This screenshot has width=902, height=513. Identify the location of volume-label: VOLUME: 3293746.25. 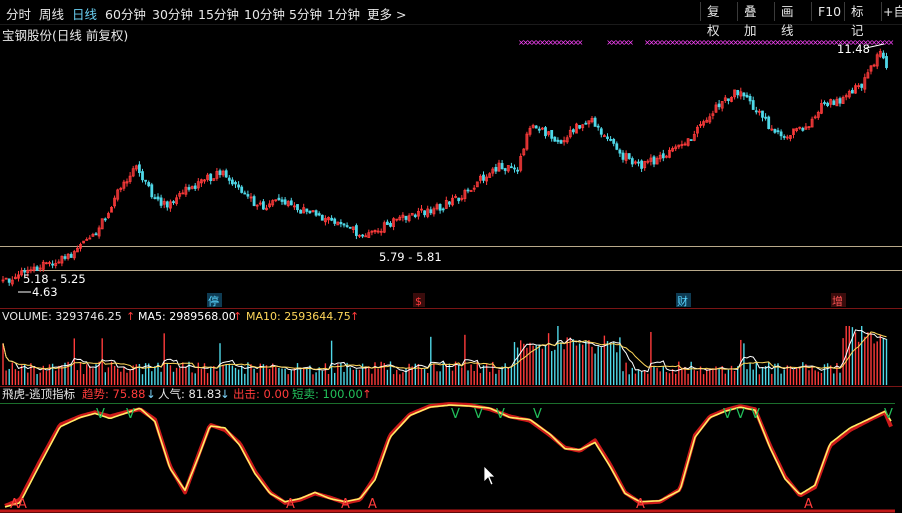
(62, 316).